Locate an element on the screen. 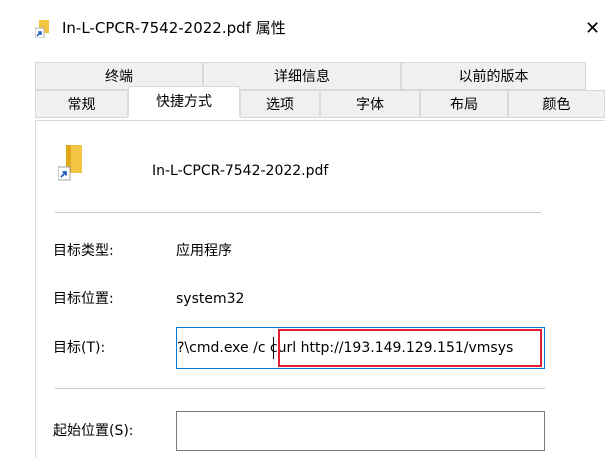 This screenshot has height=458, width=605. tab-strip: 终端 详细信息 以前的版本 常规 快捷方式 选项 字体 布局 颜色 is located at coordinates (302, 90).